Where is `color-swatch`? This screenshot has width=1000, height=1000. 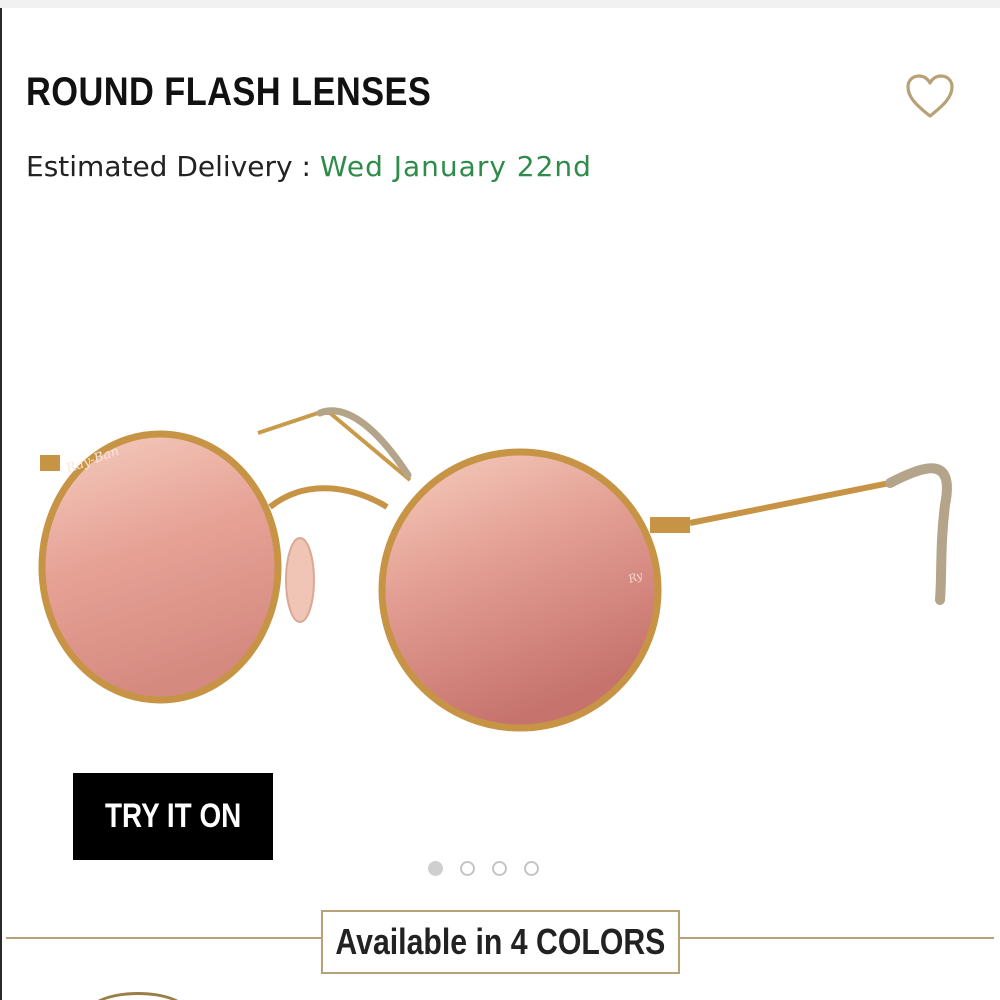
color-swatch is located at coordinates (138, 996).